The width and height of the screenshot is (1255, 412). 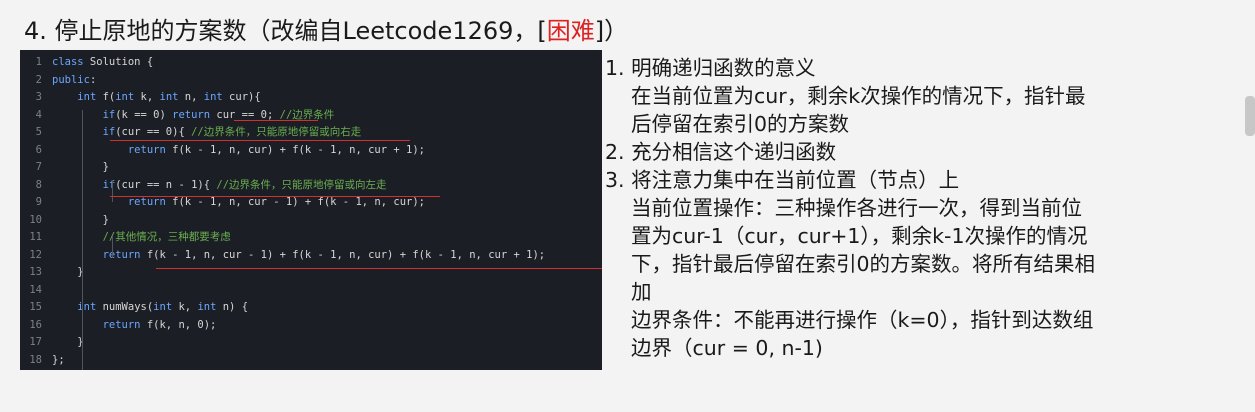 I want to click on code-line: 16 return f(k, n, 0);, so click(x=118, y=325).